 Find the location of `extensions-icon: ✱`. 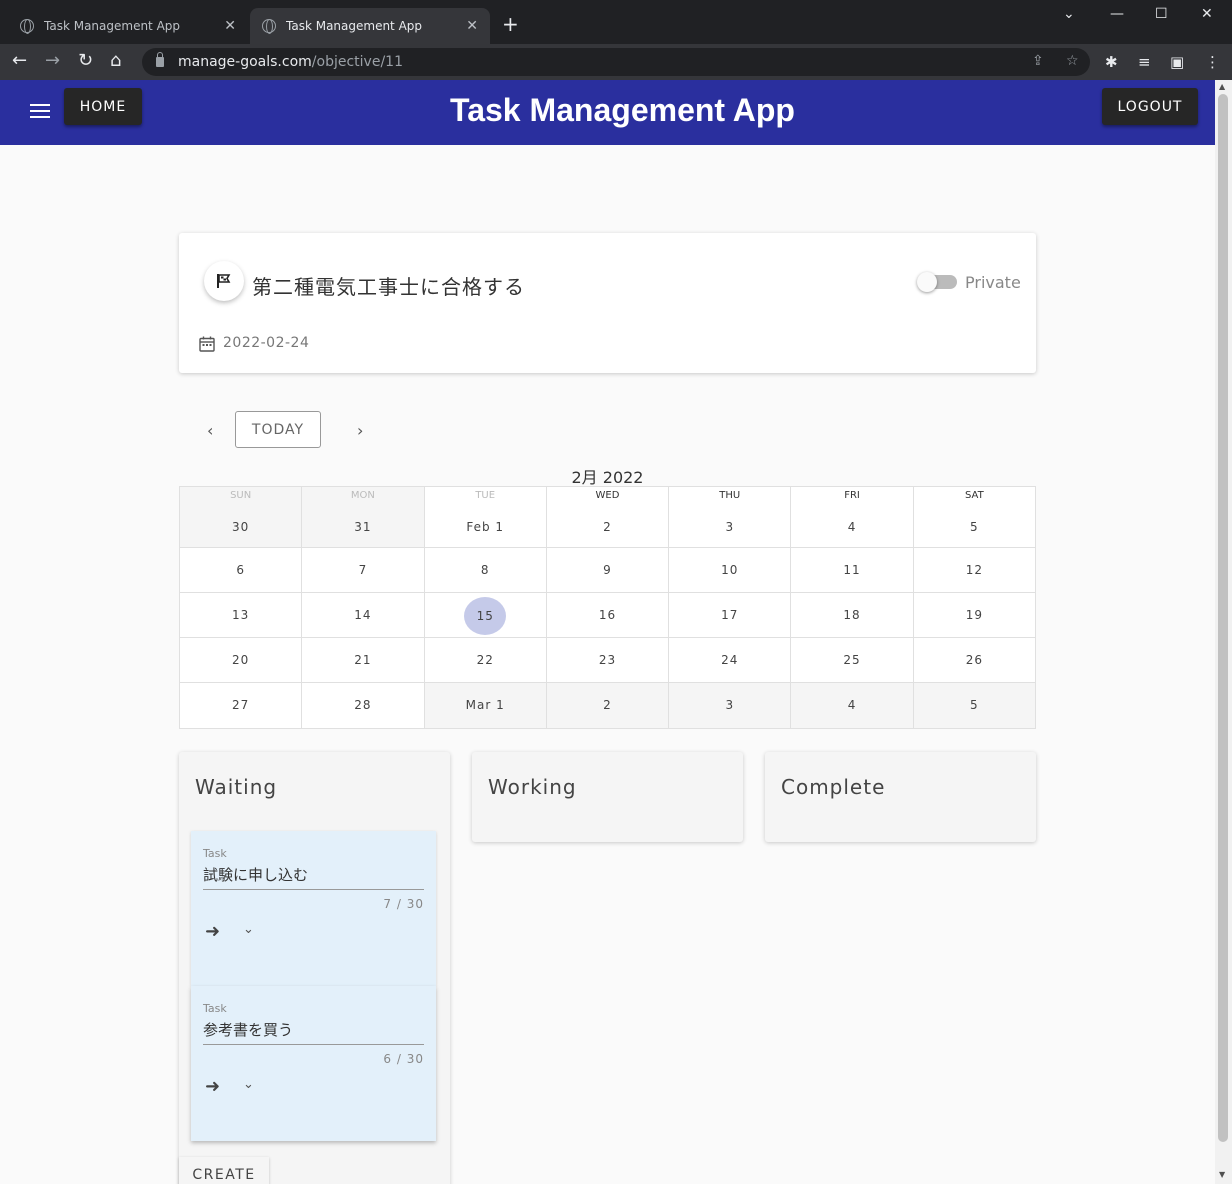

extensions-icon: ✱ is located at coordinates (1111, 62).